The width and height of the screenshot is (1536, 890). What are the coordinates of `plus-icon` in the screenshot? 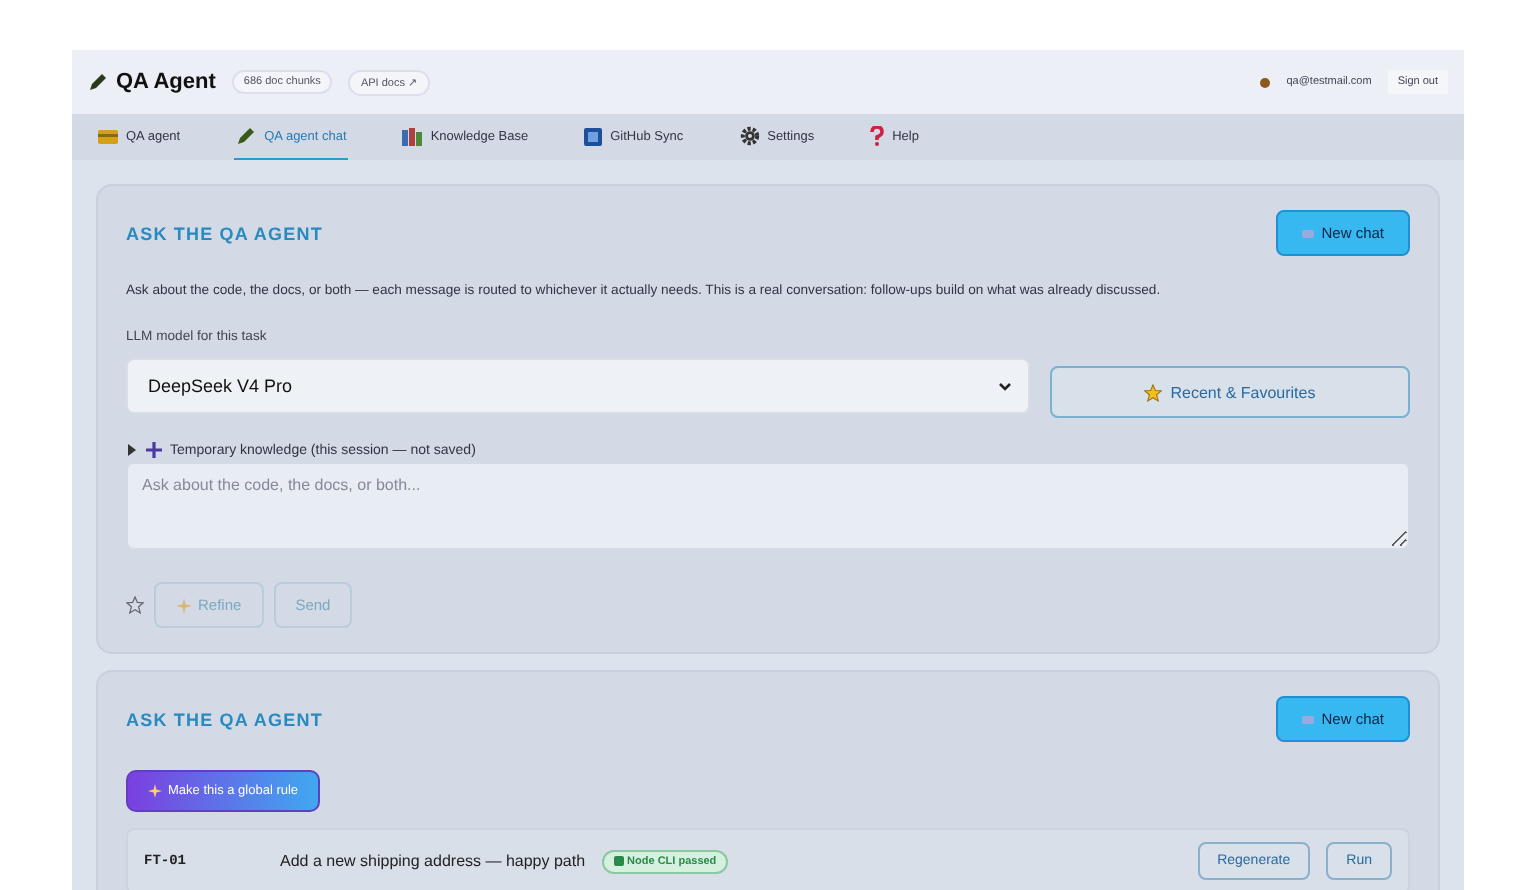 It's located at (154, 450).